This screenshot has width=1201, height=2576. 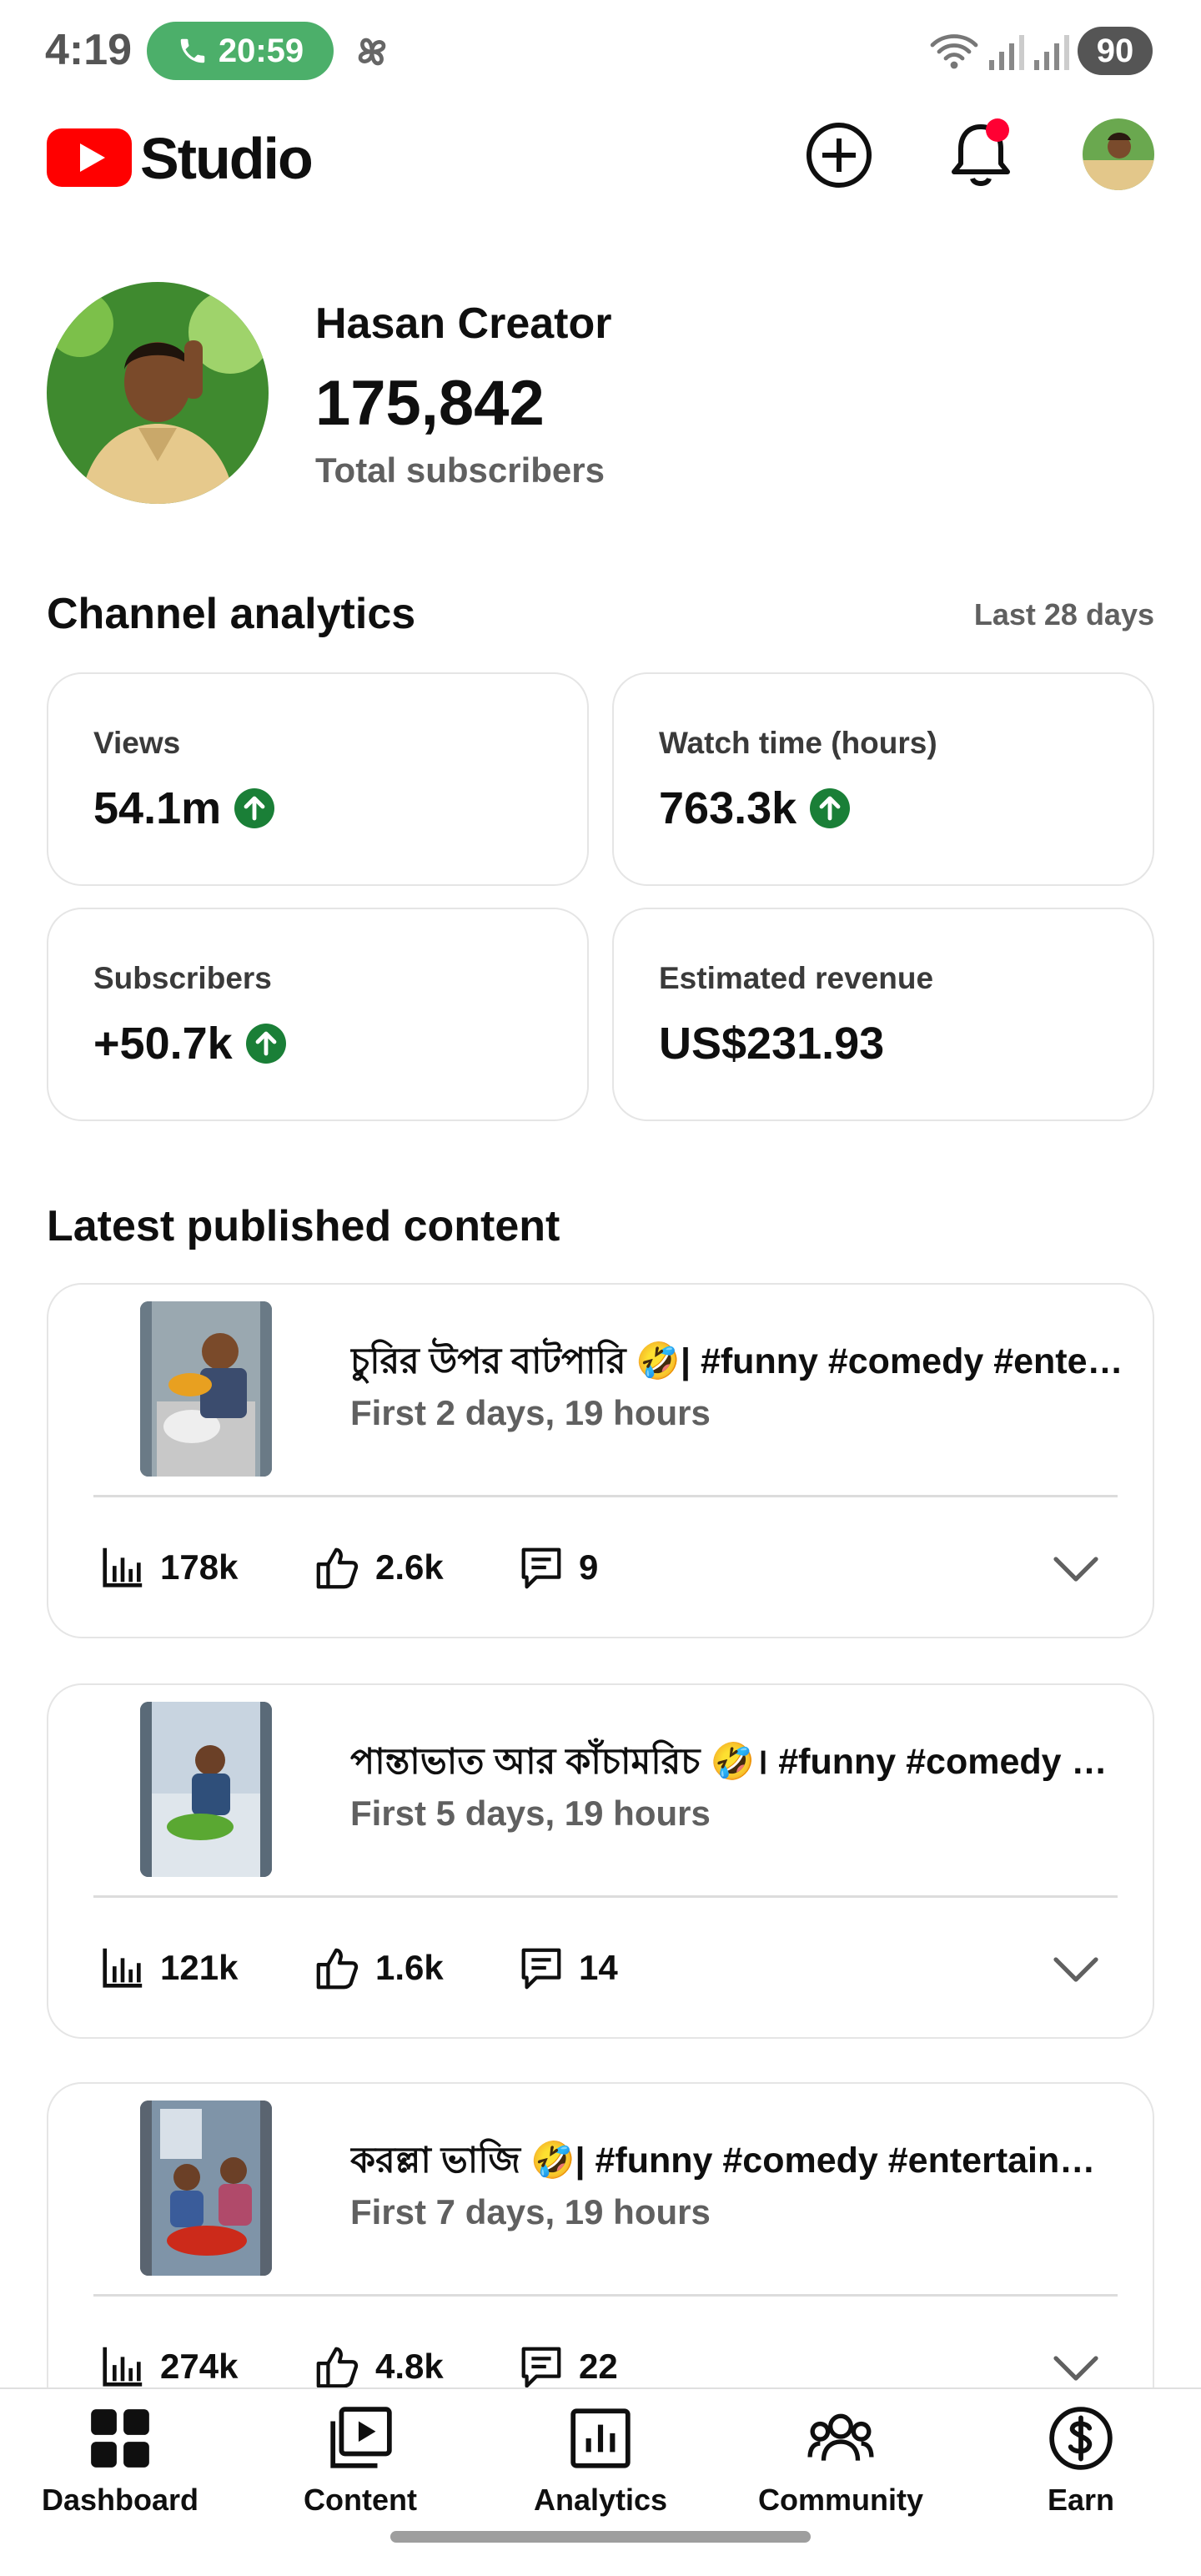 I want to click on stat-value-row: US$231.93, so click(x=772, y=1043).